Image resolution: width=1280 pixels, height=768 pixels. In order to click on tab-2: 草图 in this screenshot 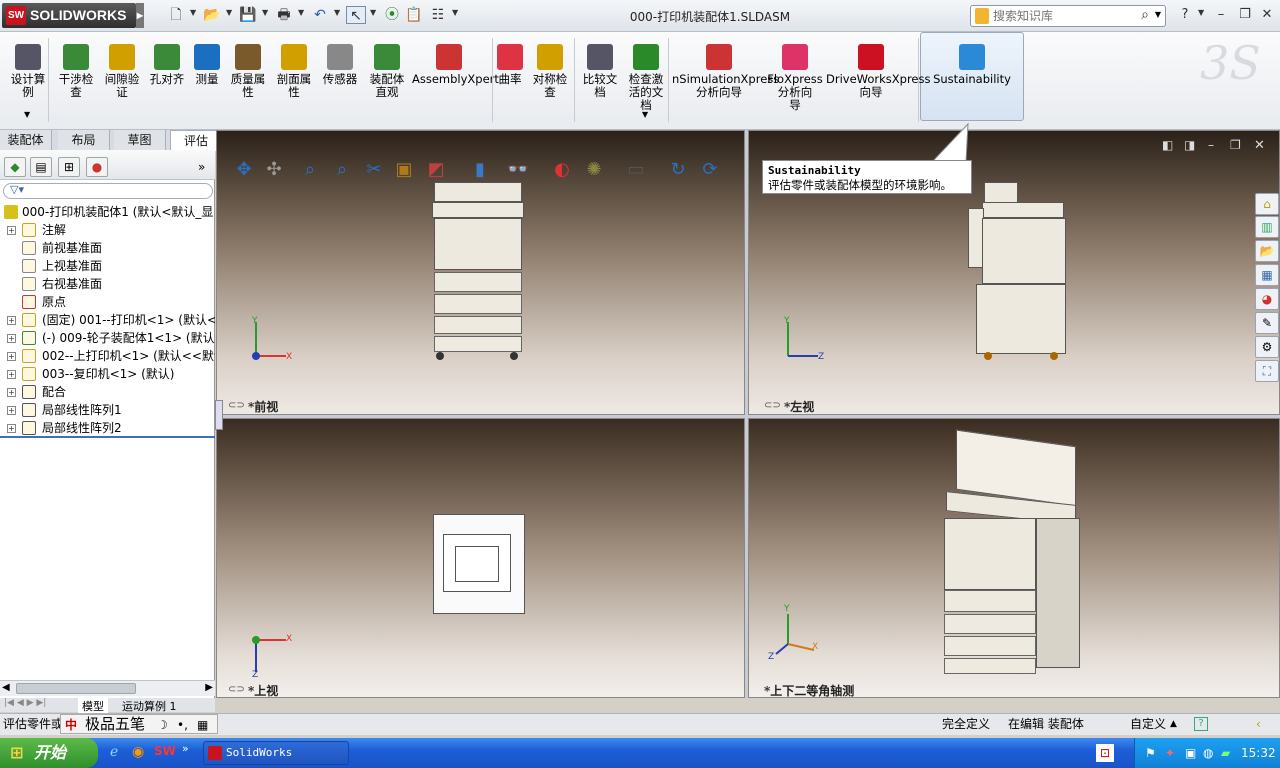, I will do `click(140, 140)`.